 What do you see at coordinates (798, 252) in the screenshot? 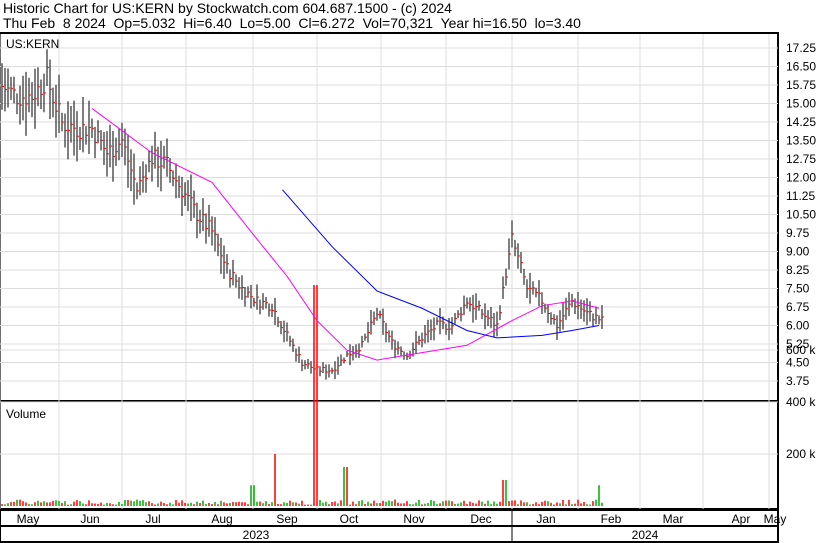
I see `price-tick-label: 9.00` at bounding box center [798, 252].